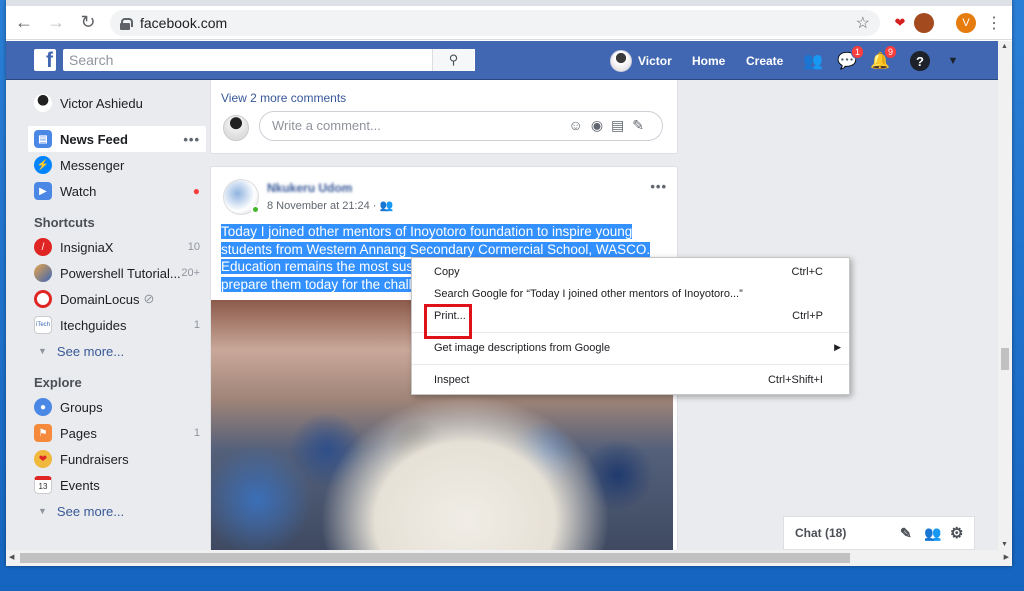 The height and width of the screenshot is (591, 1024). Describe the element at coordinates (117, 433) in the screenshot. I see `sidebar-item-pages: ⚑ Pages 1` at that location.